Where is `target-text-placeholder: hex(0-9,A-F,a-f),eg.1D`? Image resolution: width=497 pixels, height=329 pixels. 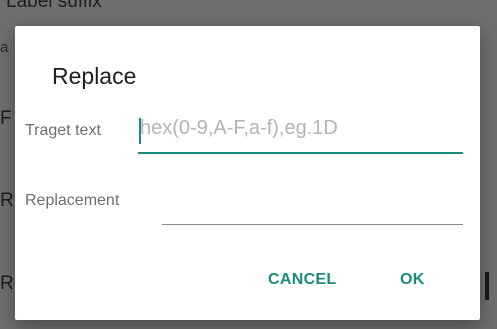 target-text-placeholder: hex(0-9,A-F,a-f),eg.1D is located at coordinates (239, 128).